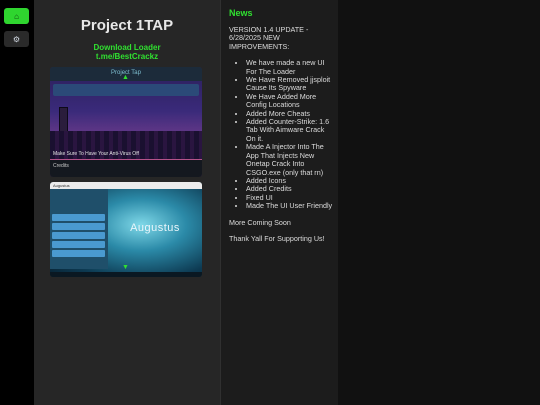  What do you see at coordinates (289, 101) in the screenshot?
I see `news-item: We Have Added More Config Locations` at bounding box center [289, 101].